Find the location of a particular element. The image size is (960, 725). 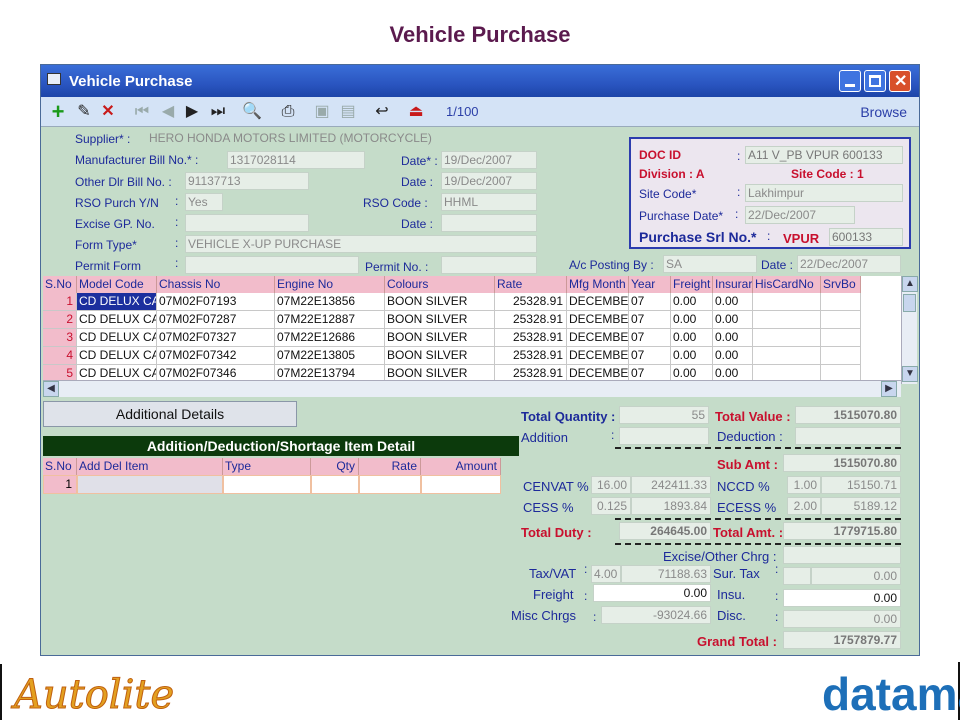

scroll-down-icon: ▼ is located at coordinates (910, 374).